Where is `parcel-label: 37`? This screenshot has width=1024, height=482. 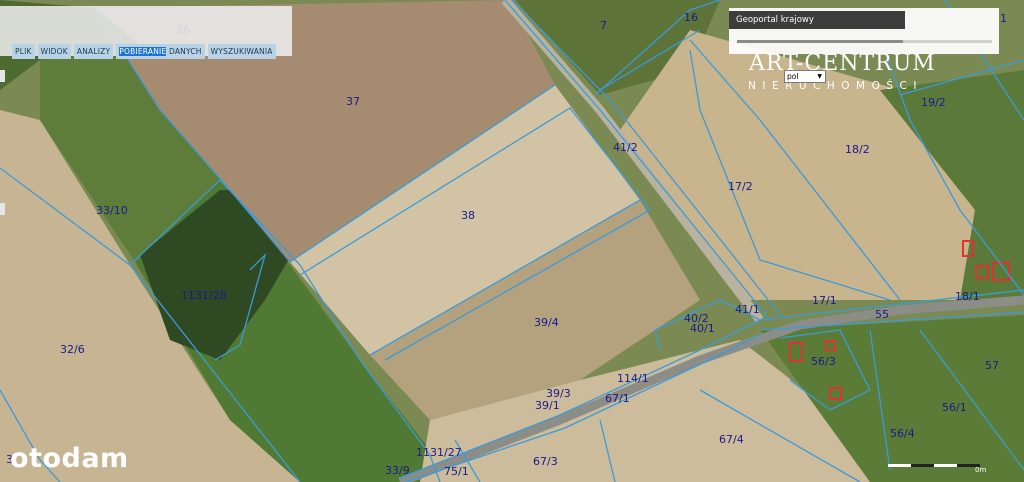
parcel-label: 37 is located at coordinates (353, 101).